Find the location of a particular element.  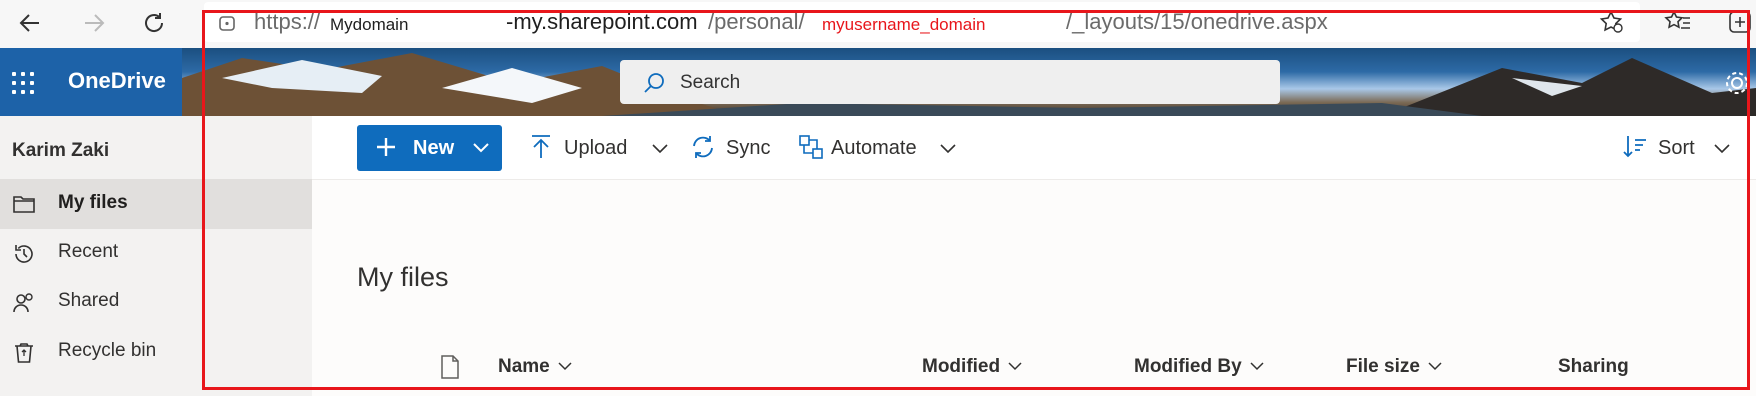

sort-icon is located at coordinates (1634, 147).